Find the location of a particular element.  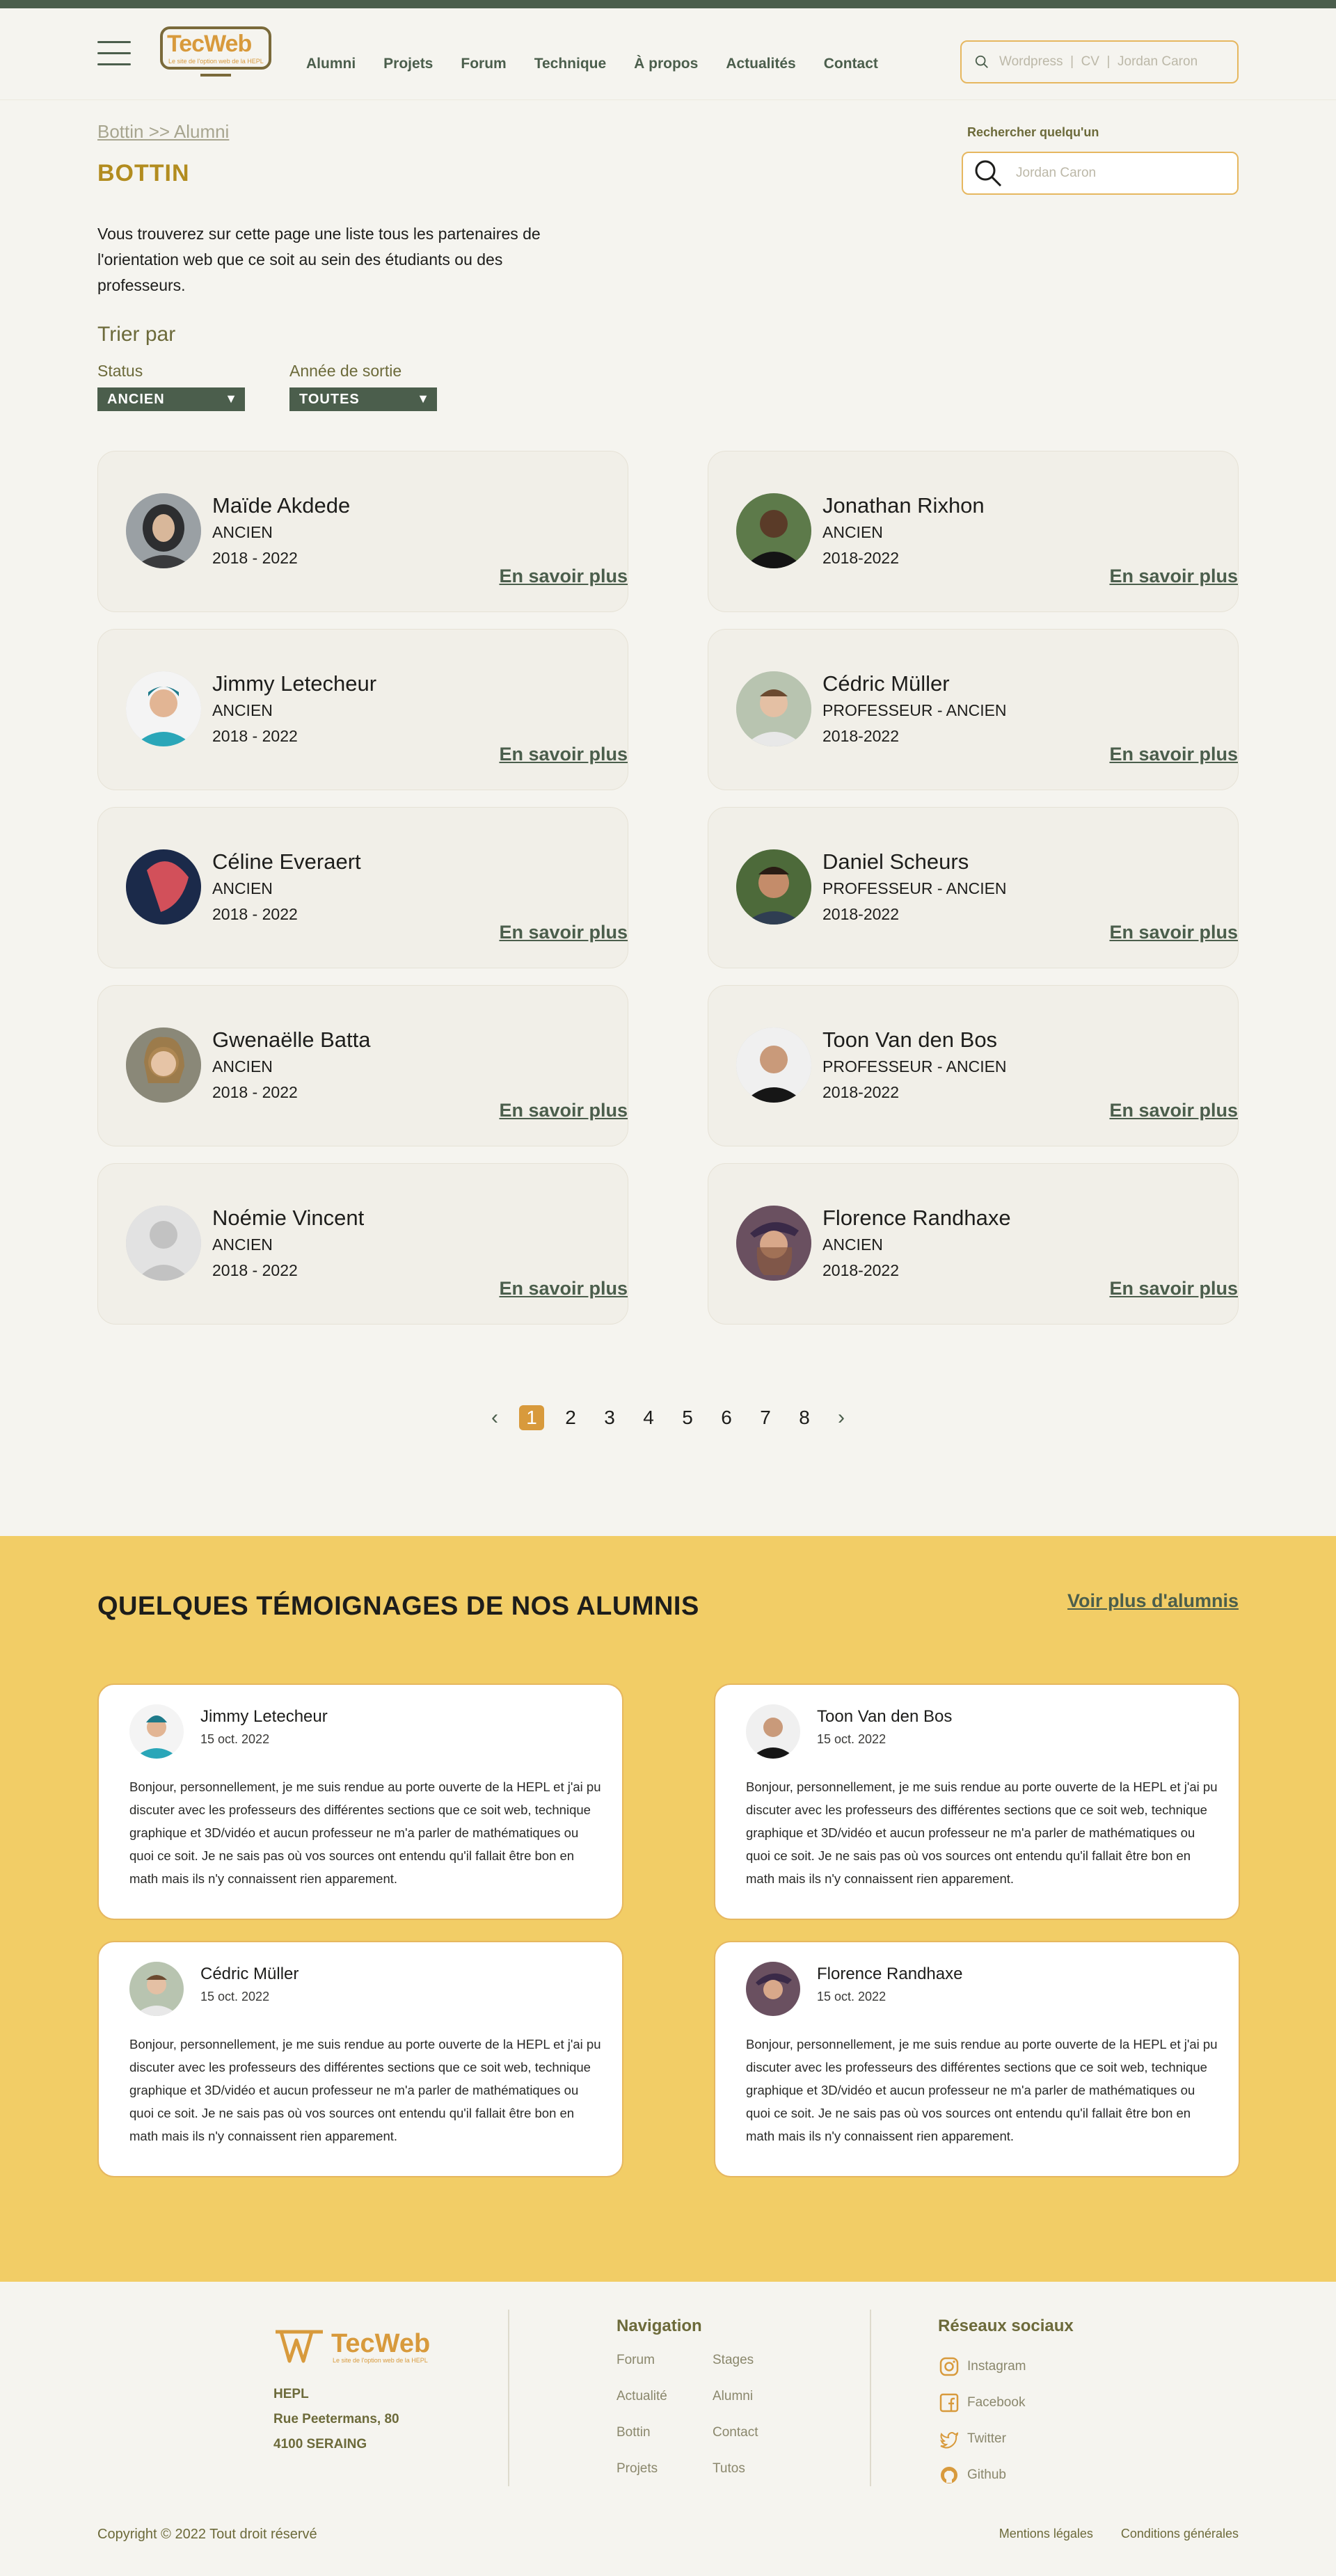

nav-projets: Projets is located at coordinates (408, 64).